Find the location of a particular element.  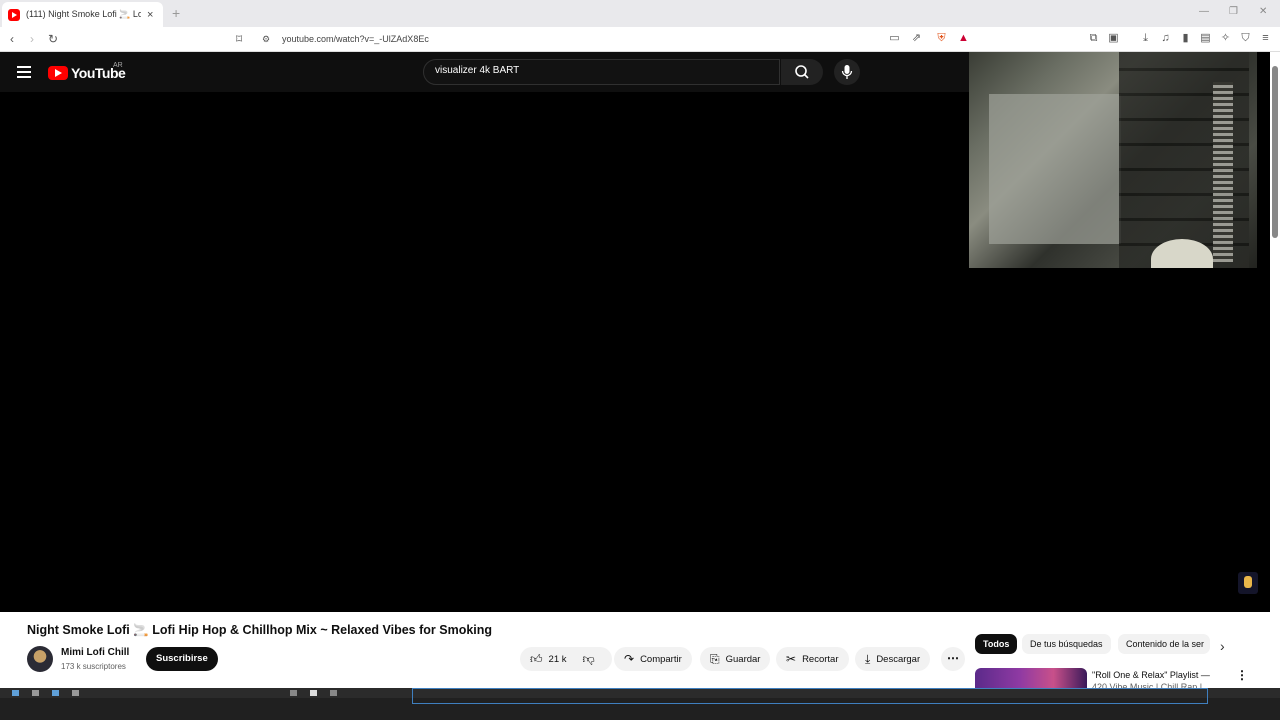

forward-icon: › is located at coordinates (32, 39).